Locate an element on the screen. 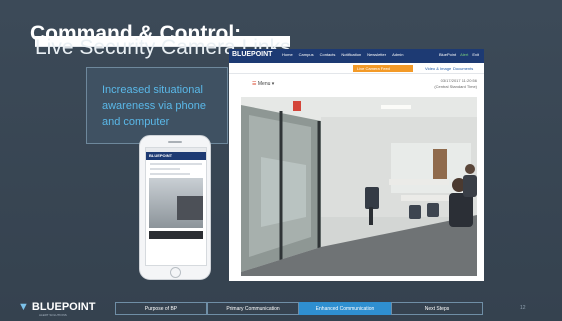 This screenshot has width=562, height=321. phone-dark-bar is located at coordinates (176, 235).